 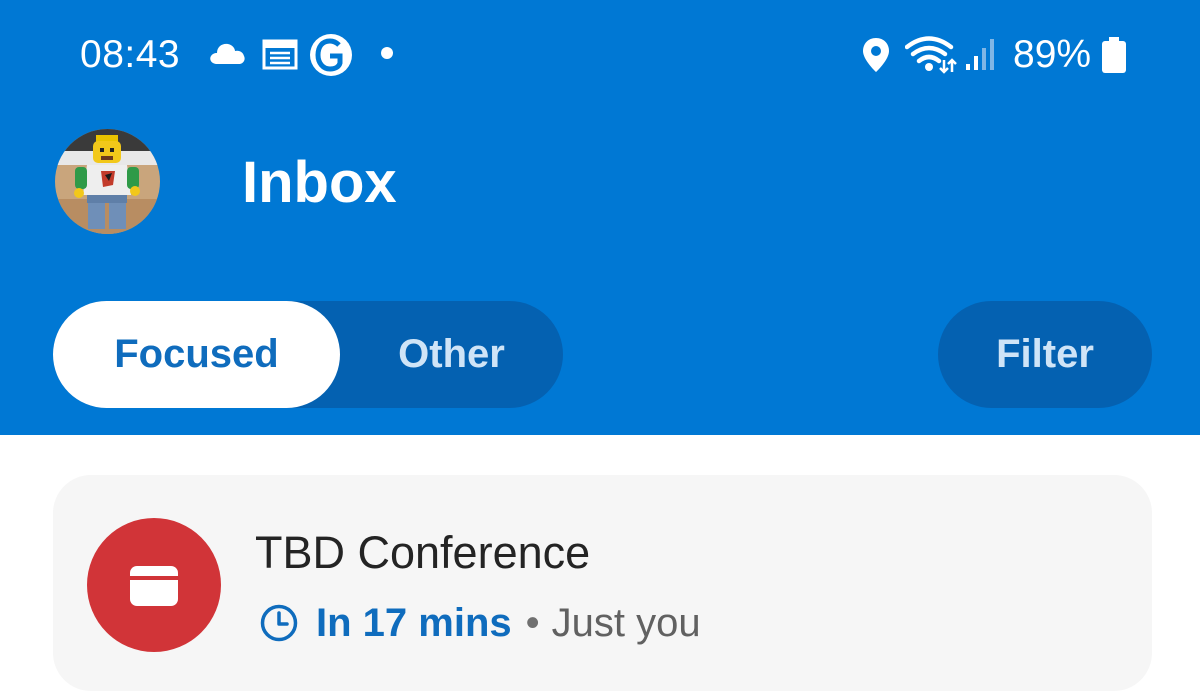 What do you see at coordinates (227, 53) in the screenshot?
I see `cloud-icon` at bounding box center [227, 53].